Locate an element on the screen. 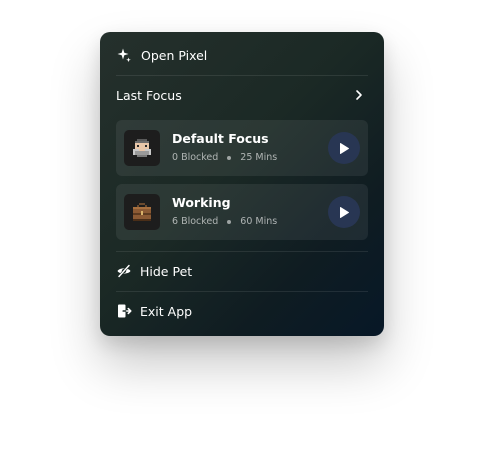 This screenshot has height=472, width=484. focus-title: Working is located at coordinates (201, 202).